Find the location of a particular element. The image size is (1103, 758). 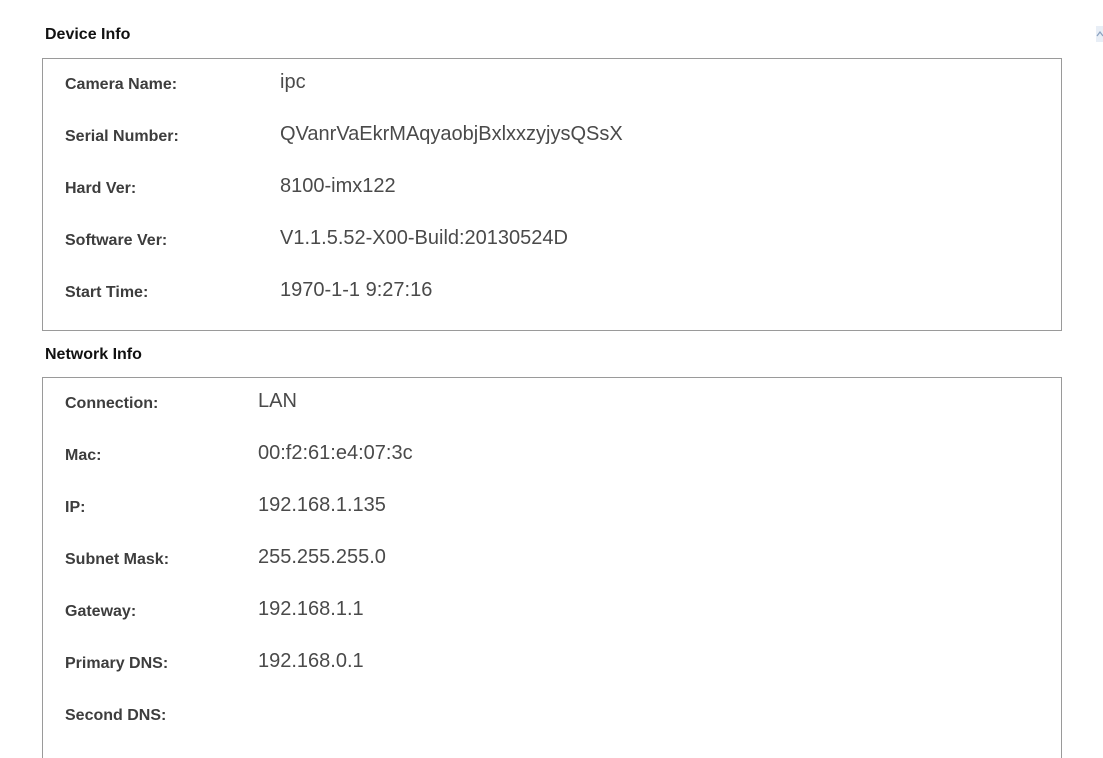

subnet-mask-label: Subnet Mask: is located at coordinates (117, 559).